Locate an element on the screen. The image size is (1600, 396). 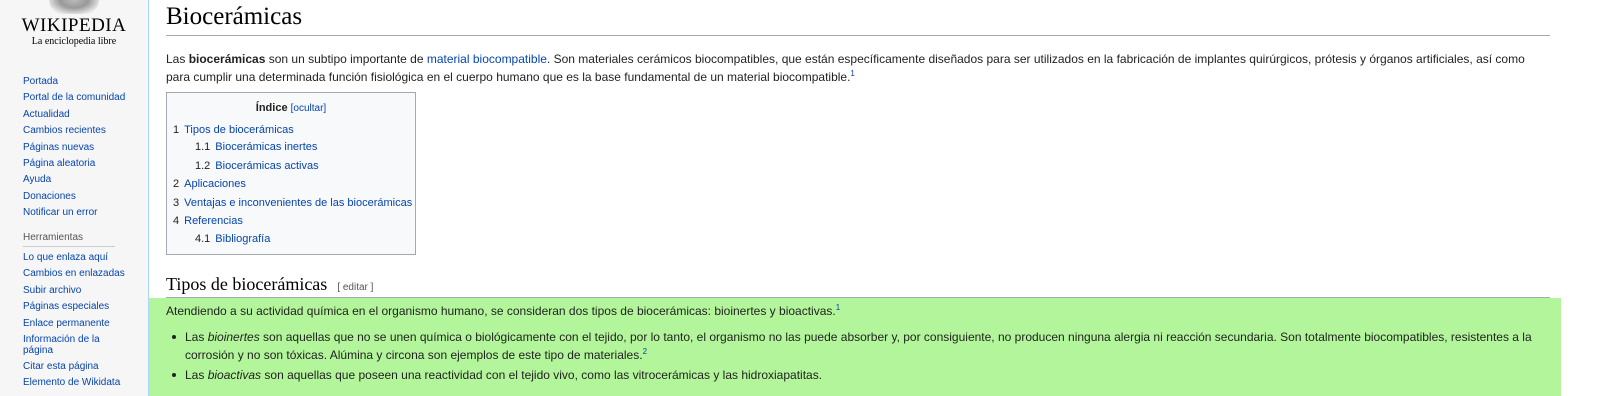
toc-number: 4 is located at coordinates (176, 221).